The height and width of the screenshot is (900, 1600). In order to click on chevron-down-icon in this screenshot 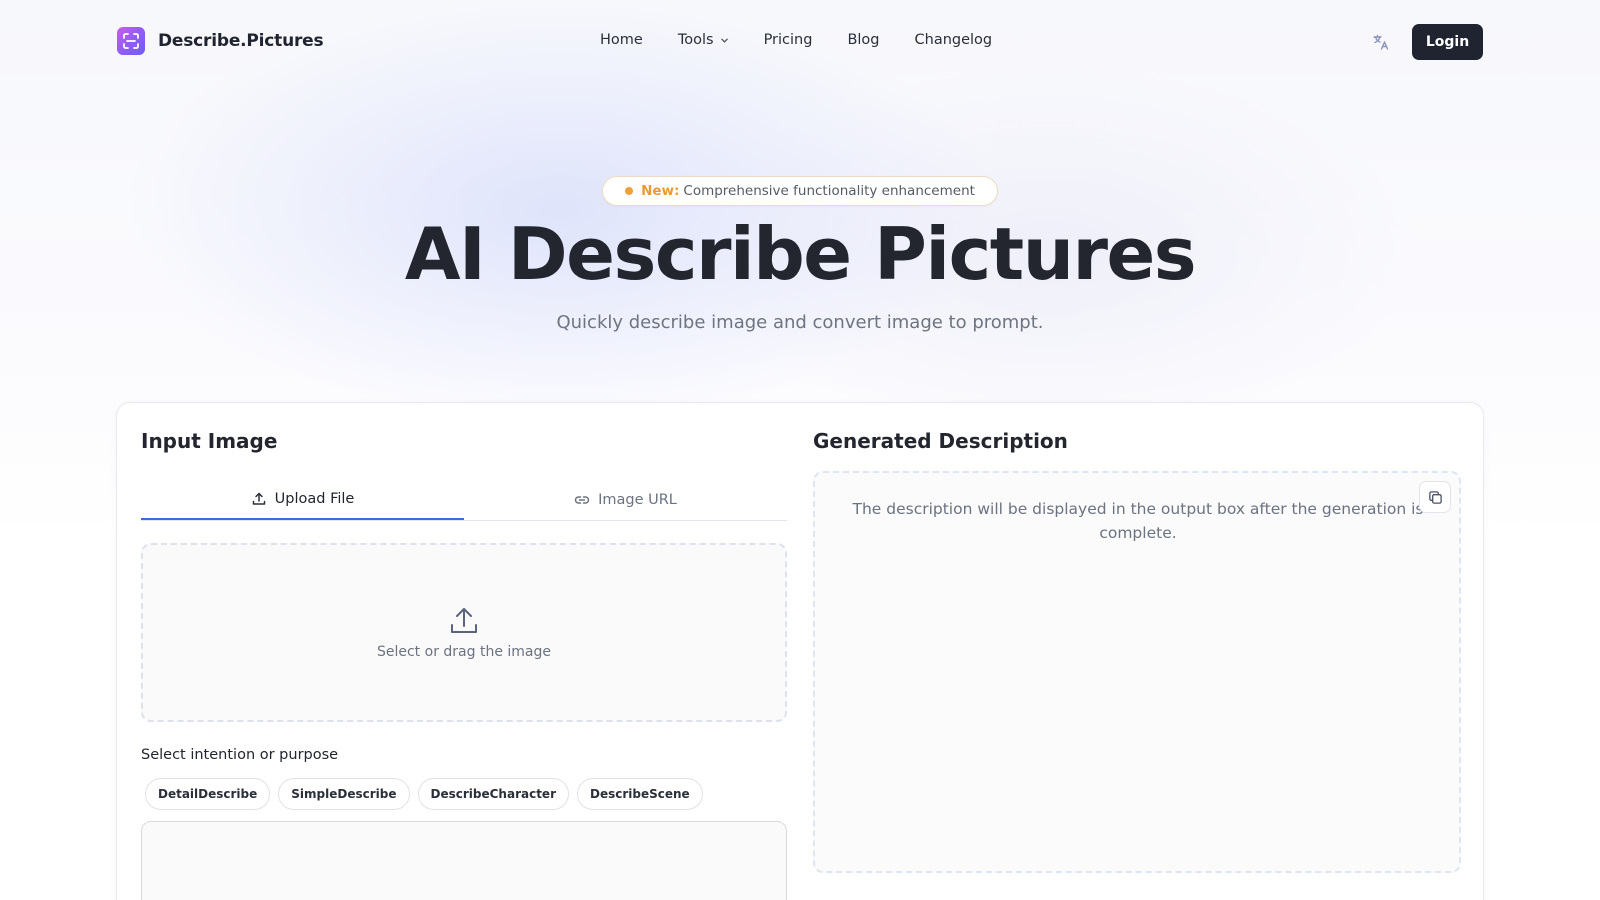, I will do `click(724, 40)`.